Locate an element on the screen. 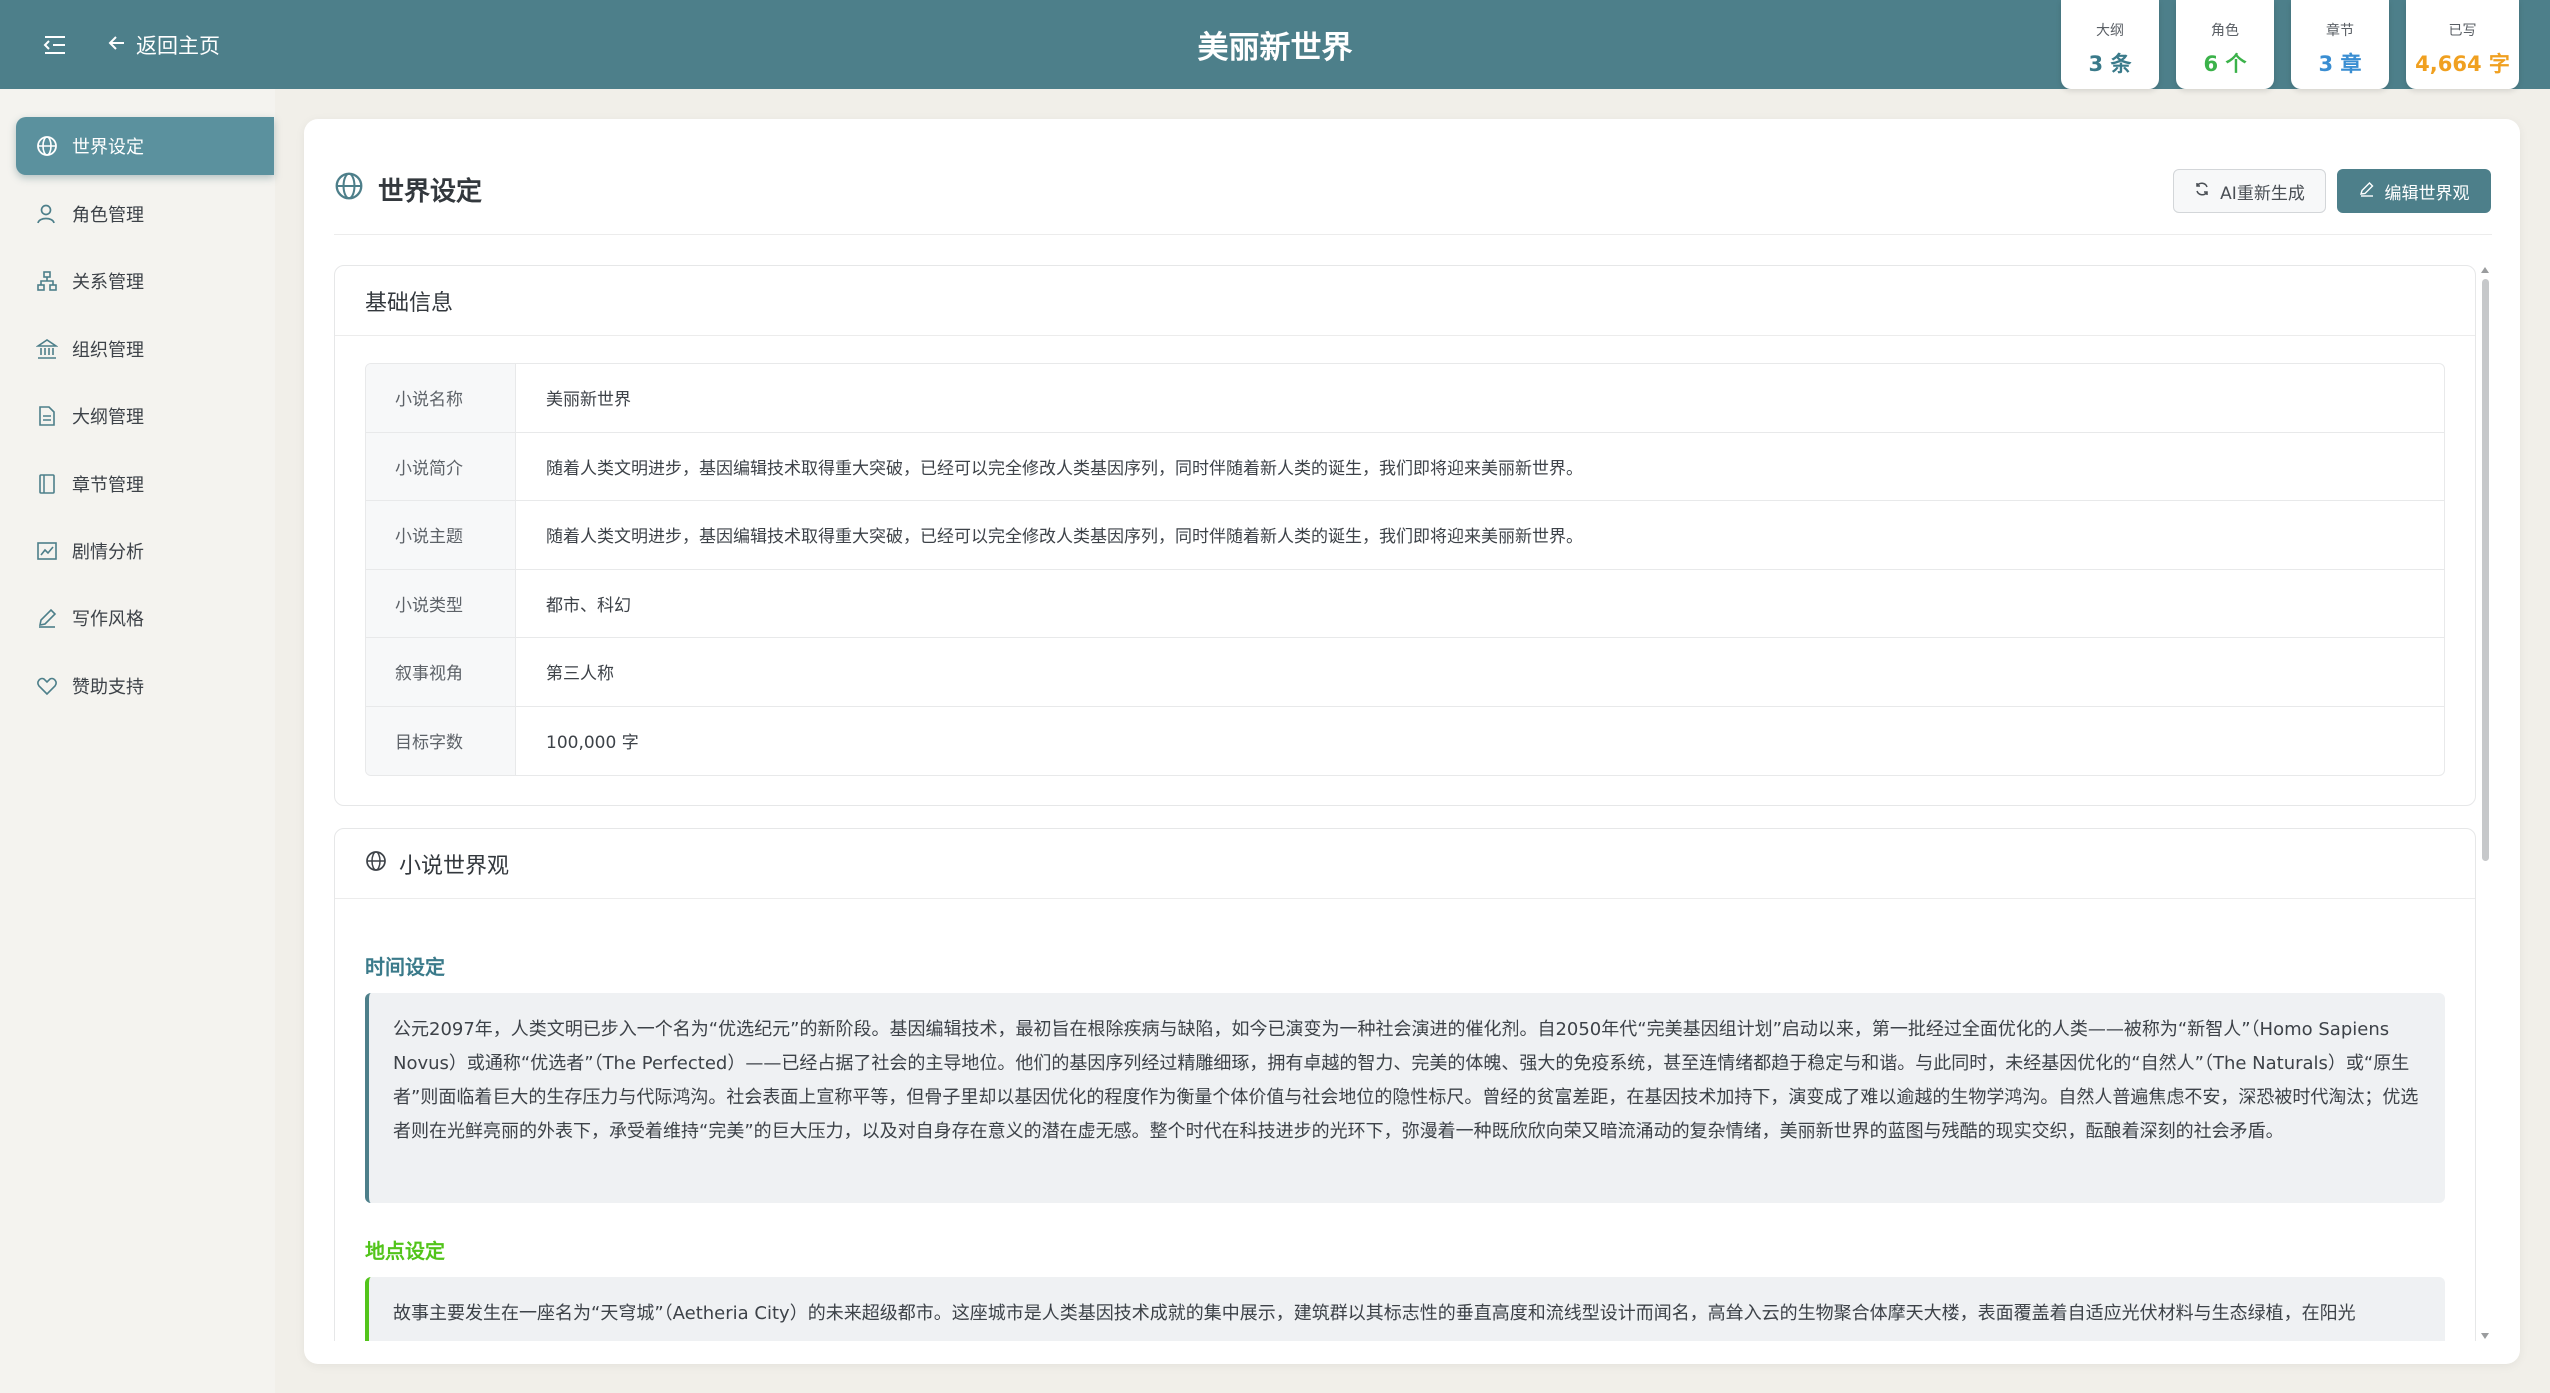 This screenshot has width=2550, height=1393. info-value: 第三人称 is located at coordinates (580, 674).